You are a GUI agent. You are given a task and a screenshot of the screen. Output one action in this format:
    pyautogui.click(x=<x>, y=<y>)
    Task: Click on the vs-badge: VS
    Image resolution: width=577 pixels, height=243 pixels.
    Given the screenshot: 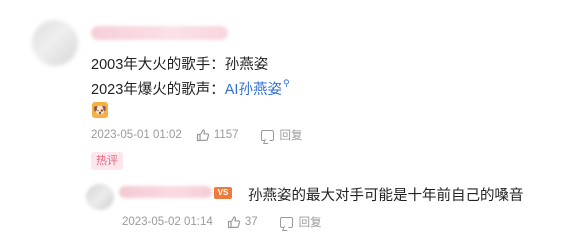 What is the action you would take?
    pyautogui.click(x=223, y=193)
    